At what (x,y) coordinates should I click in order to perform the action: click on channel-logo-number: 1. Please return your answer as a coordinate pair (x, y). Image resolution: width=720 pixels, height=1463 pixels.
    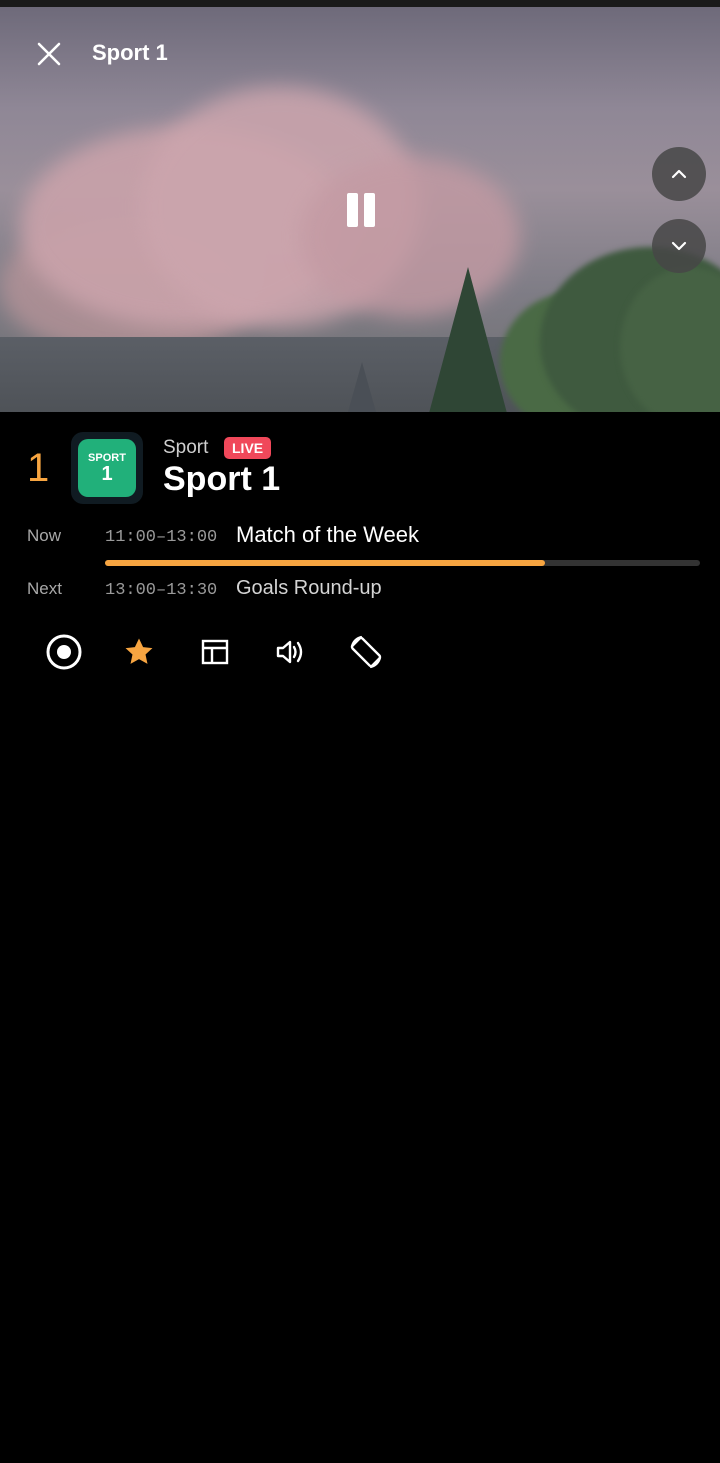
    Looking at the image, I should click on (107, 474).